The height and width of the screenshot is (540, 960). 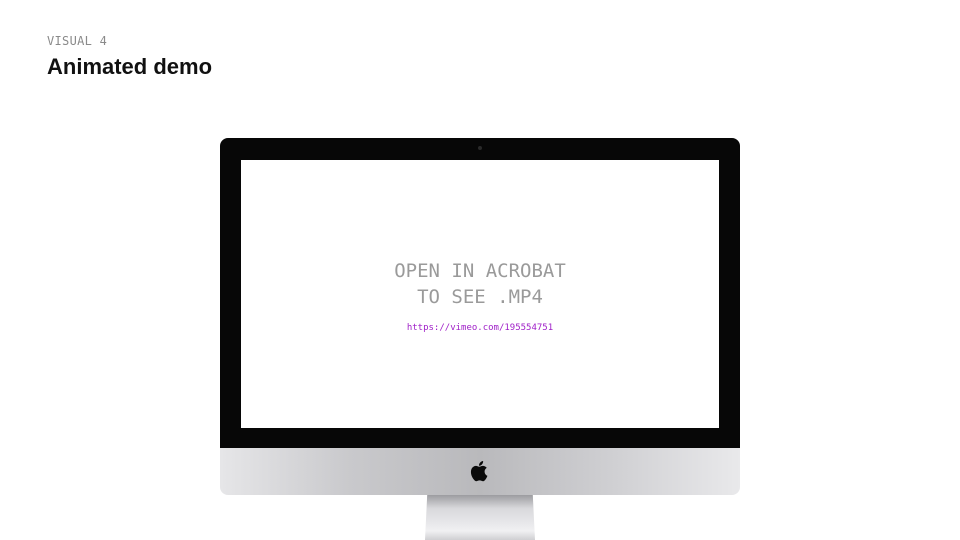 I want to click on video-link: https://vimeo.com/195554751, so click(x=480, y=328).